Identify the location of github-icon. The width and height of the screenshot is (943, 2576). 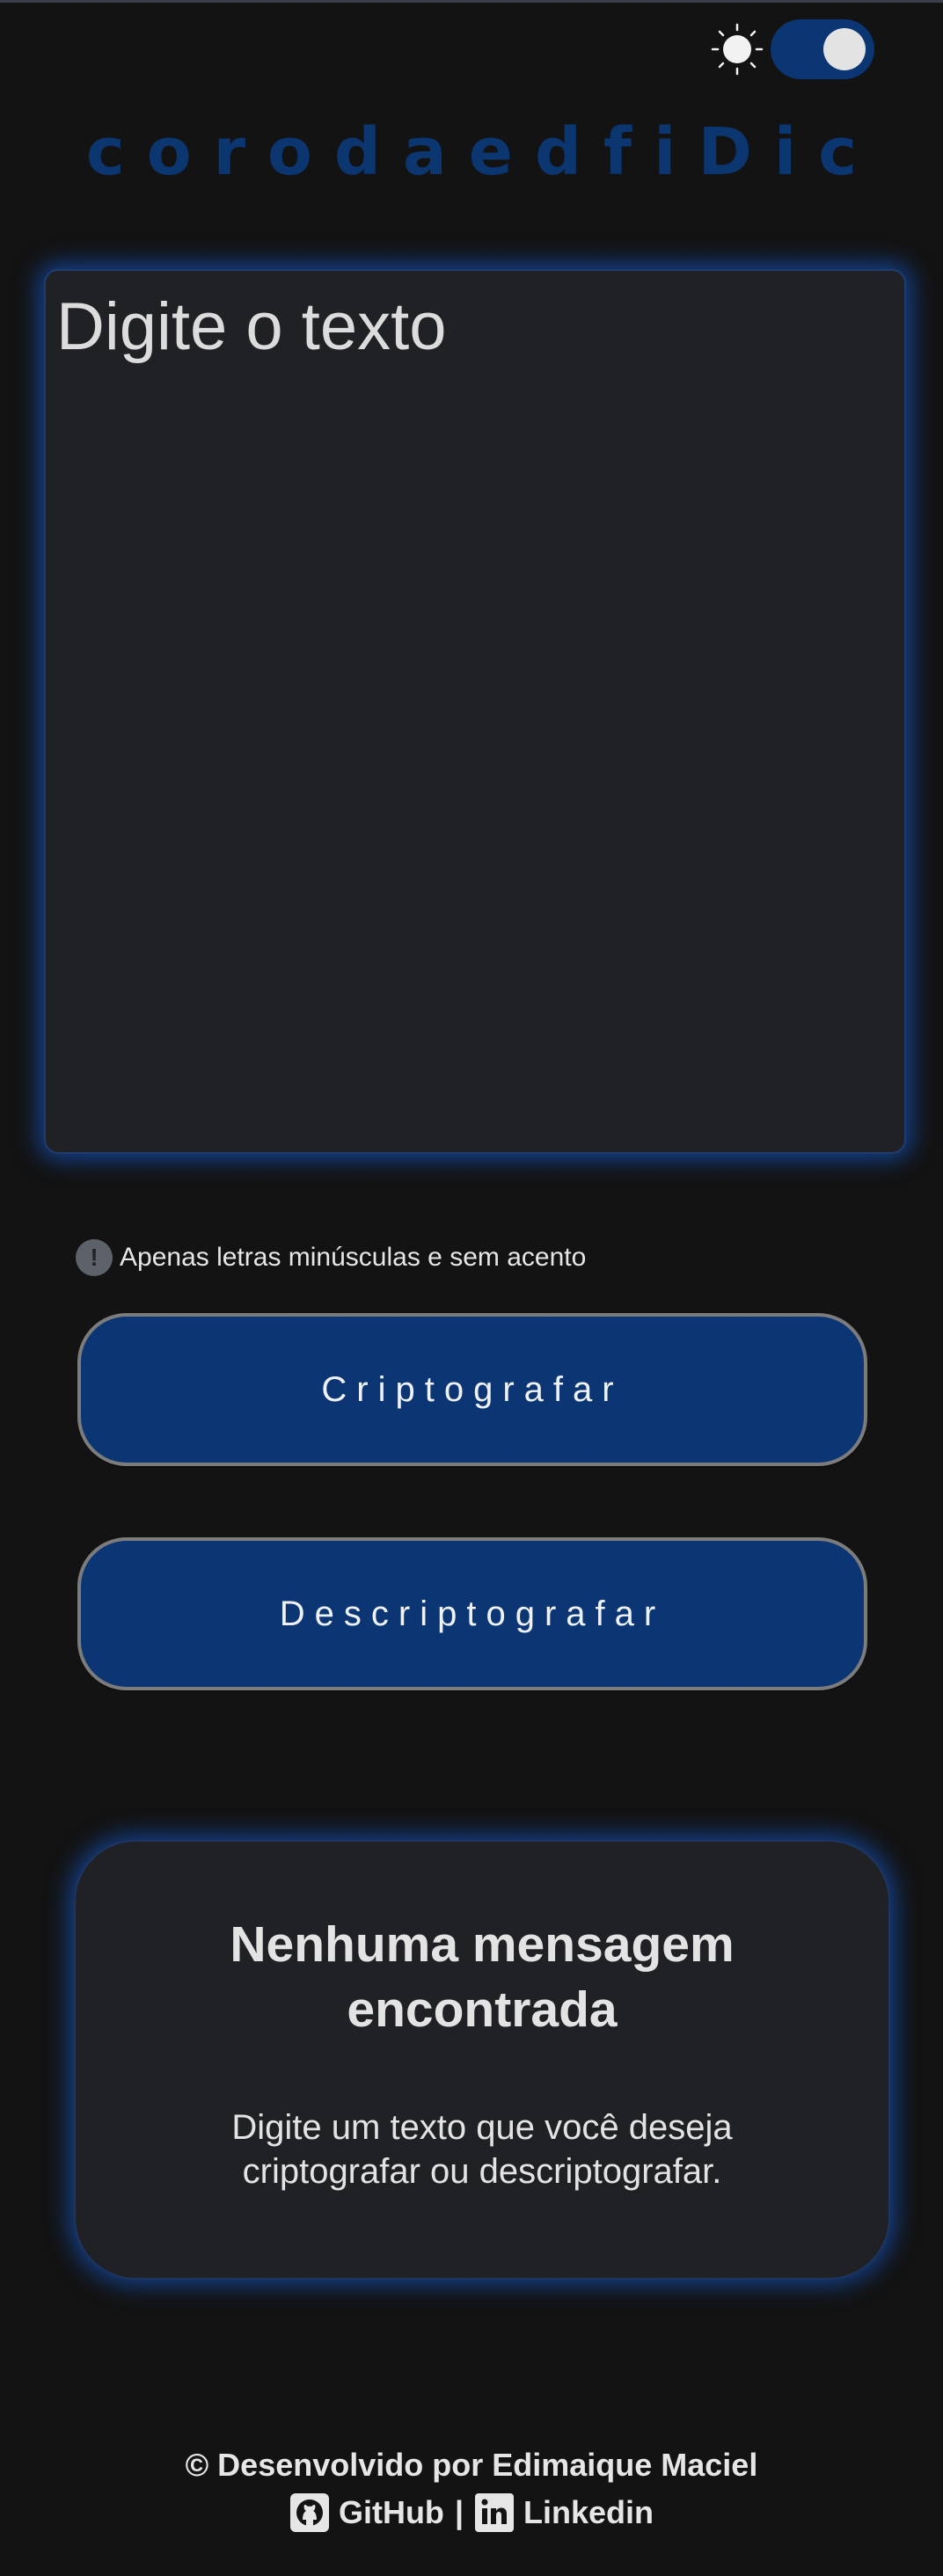
(309, 2512).